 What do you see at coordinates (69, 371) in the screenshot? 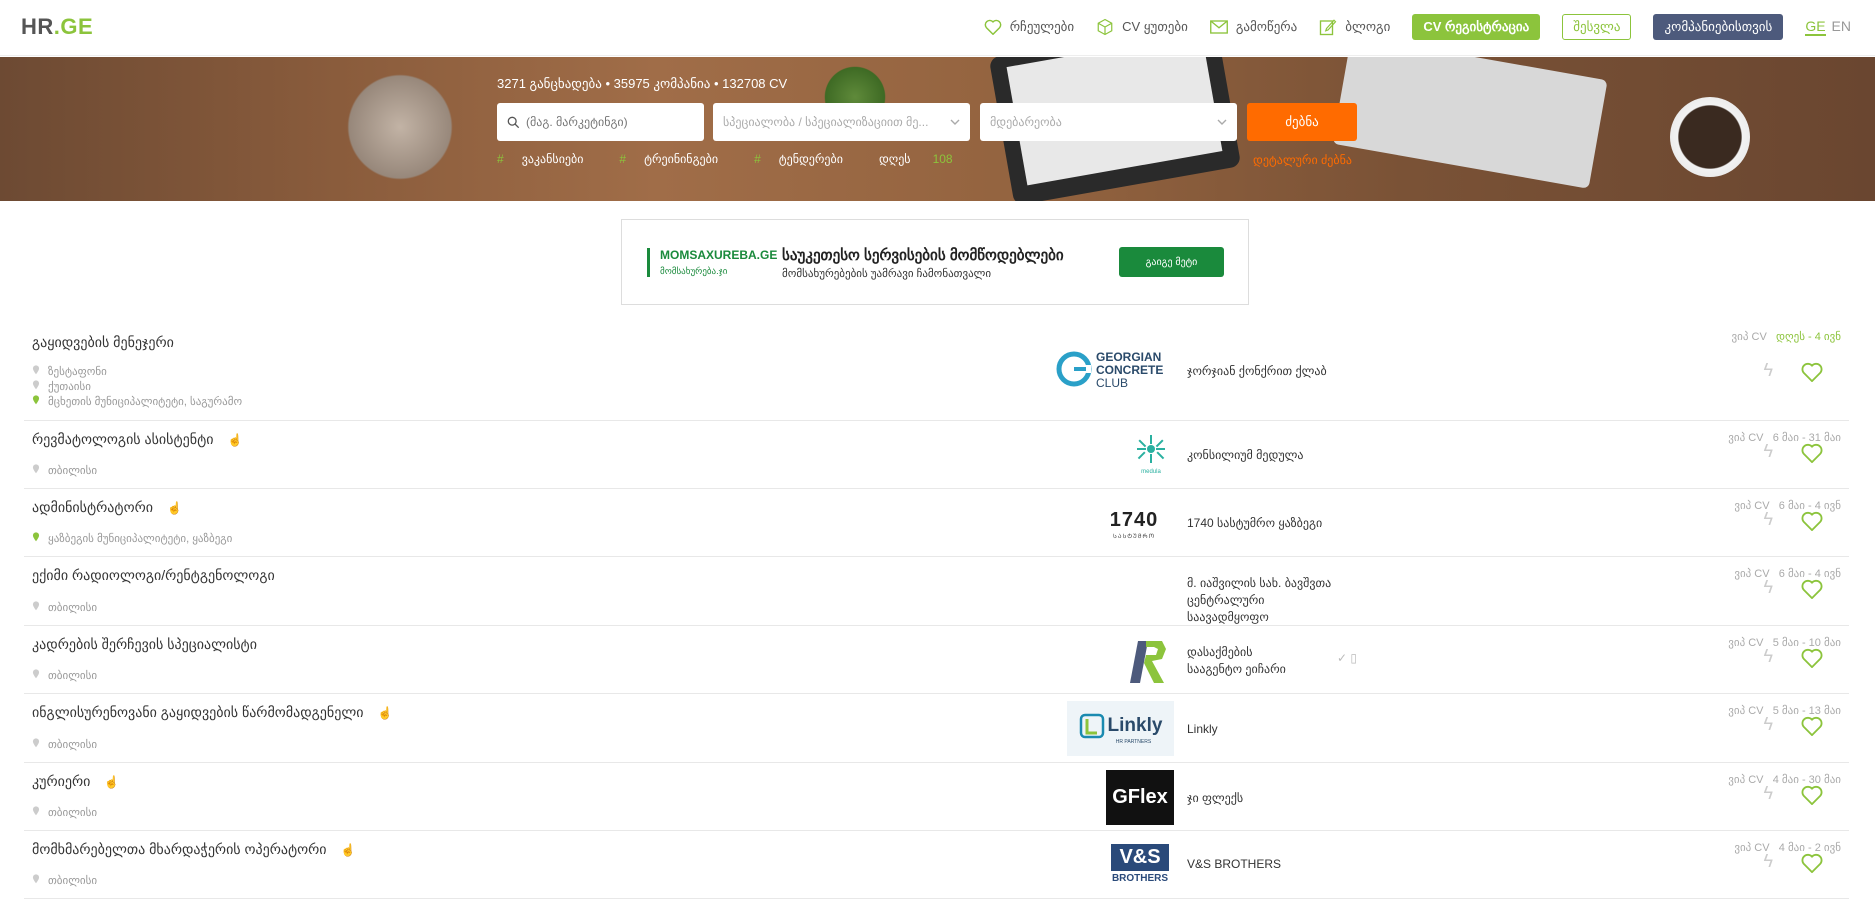
I see `job-location: ზესტაფონი` at bounding box center [69, 371].